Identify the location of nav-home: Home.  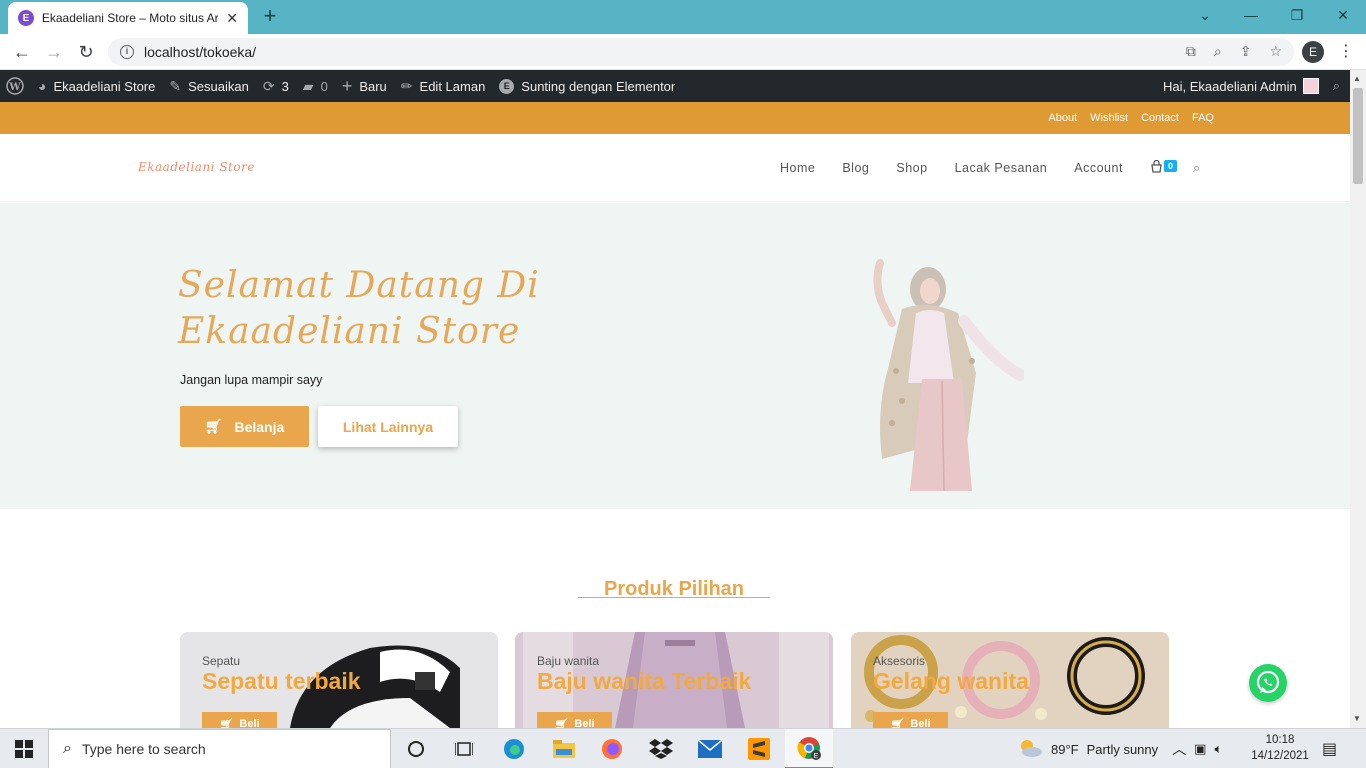
(797, 168).